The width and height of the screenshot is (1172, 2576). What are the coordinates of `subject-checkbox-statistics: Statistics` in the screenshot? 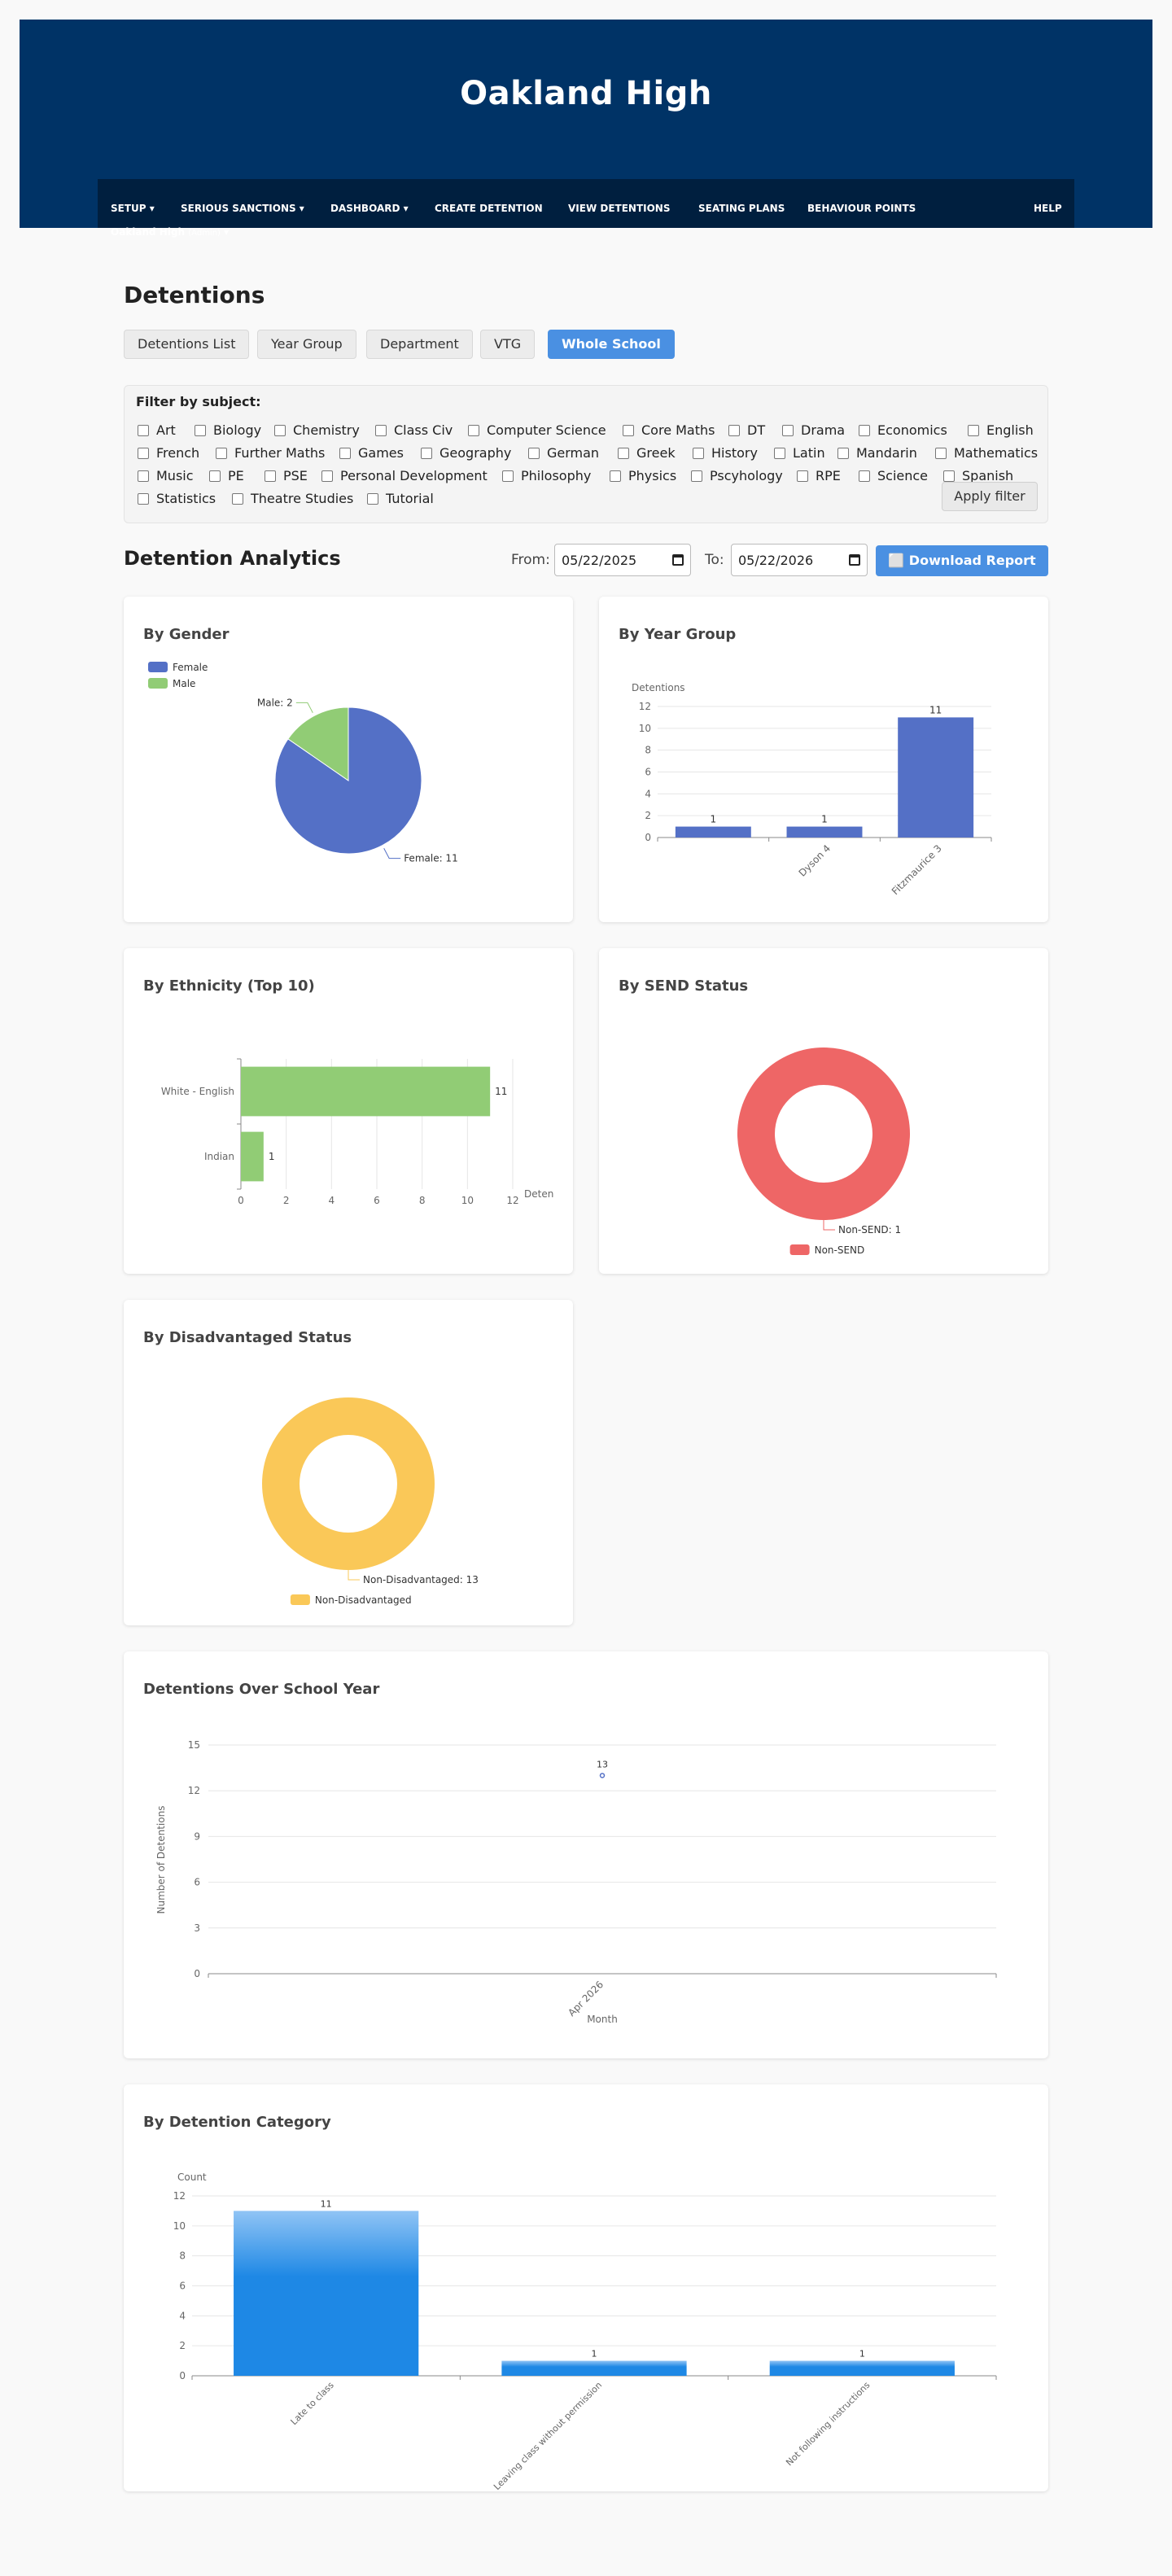 It's located at (177, 498).